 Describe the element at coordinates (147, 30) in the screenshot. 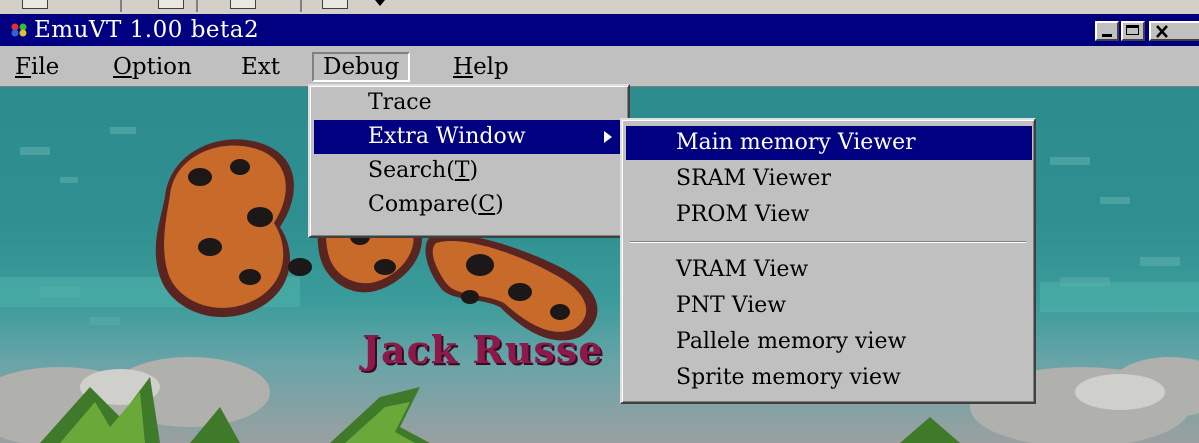

I see `window-title: EmuVT 1.00 beta2` at that location.